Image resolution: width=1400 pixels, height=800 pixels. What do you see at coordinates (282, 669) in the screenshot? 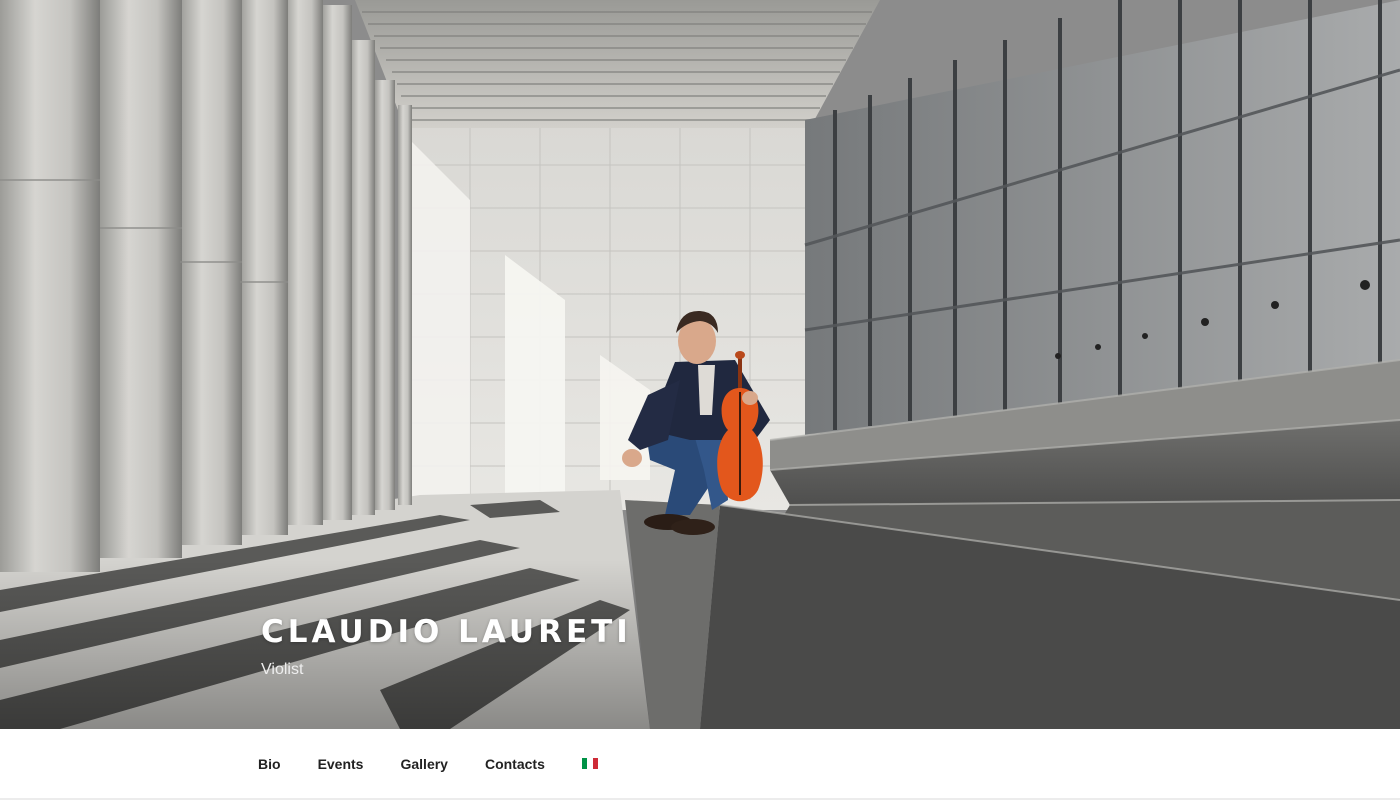
I see `artist-role-subtitle: Violist` at bounding box center [282, 669].